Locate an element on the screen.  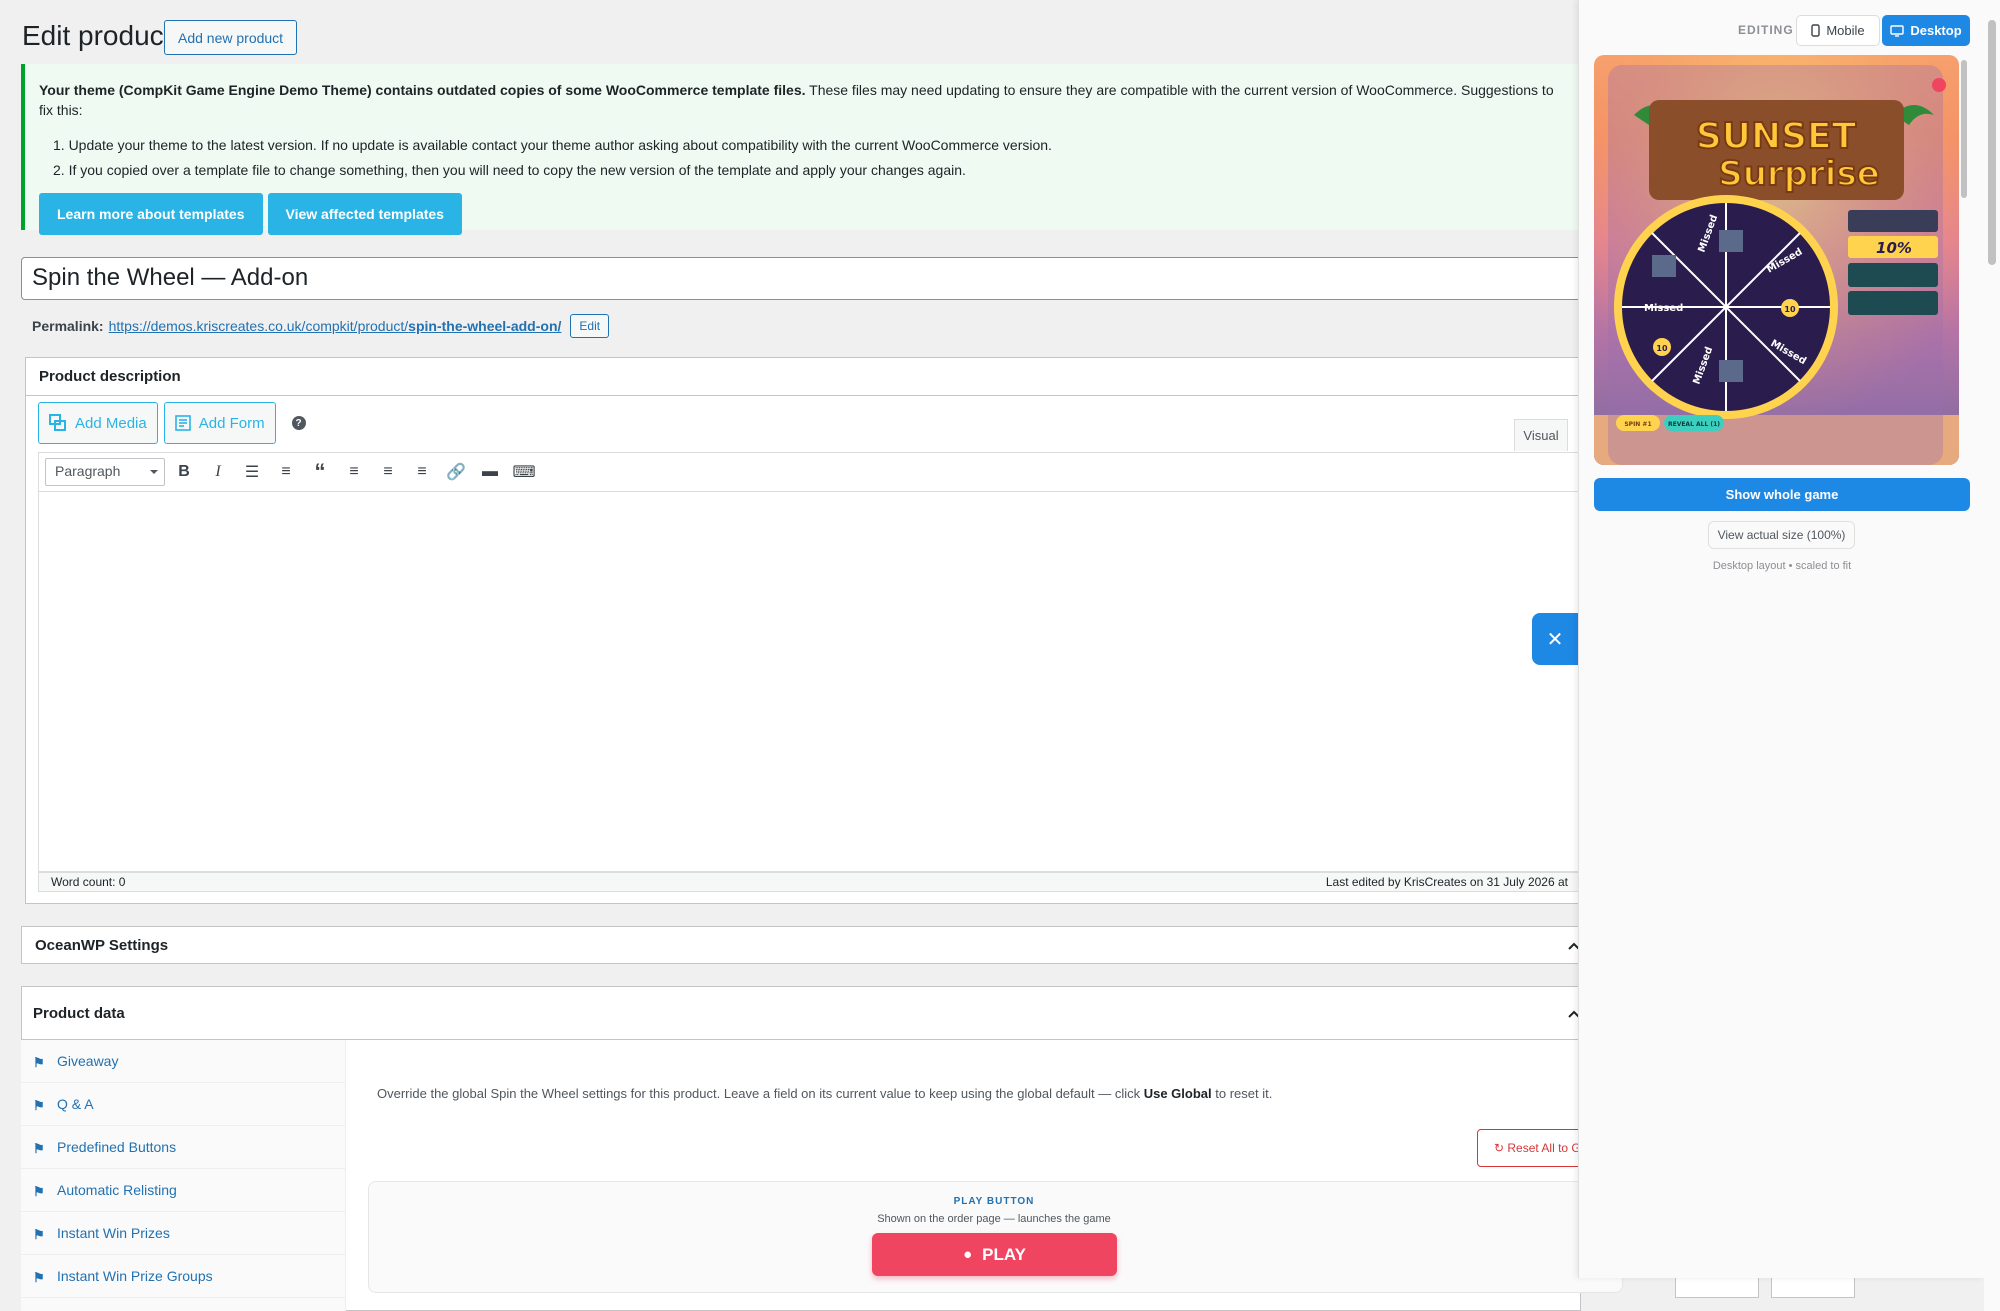
tab-predefined-buttons: ⚑ Predefined Buttons is located at coordinates (183, 1147).